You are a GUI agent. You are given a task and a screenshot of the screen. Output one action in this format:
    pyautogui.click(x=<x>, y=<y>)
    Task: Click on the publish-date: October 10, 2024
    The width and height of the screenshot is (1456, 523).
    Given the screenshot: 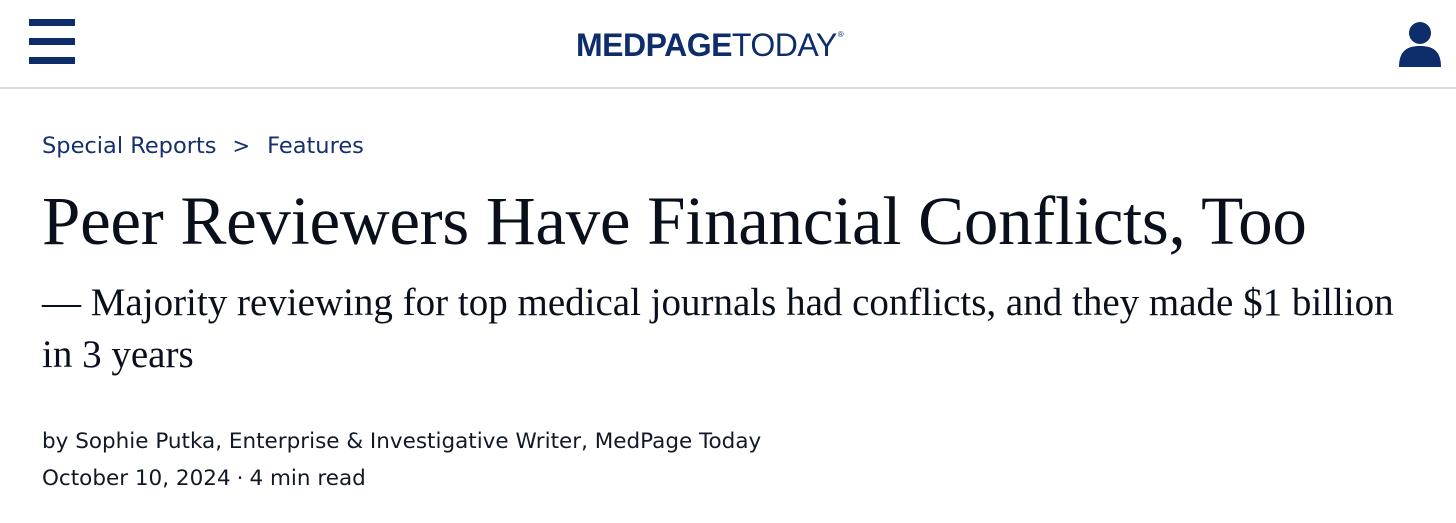 What is the action you would take?
    pyautogui.click(x=136, y=478)
    